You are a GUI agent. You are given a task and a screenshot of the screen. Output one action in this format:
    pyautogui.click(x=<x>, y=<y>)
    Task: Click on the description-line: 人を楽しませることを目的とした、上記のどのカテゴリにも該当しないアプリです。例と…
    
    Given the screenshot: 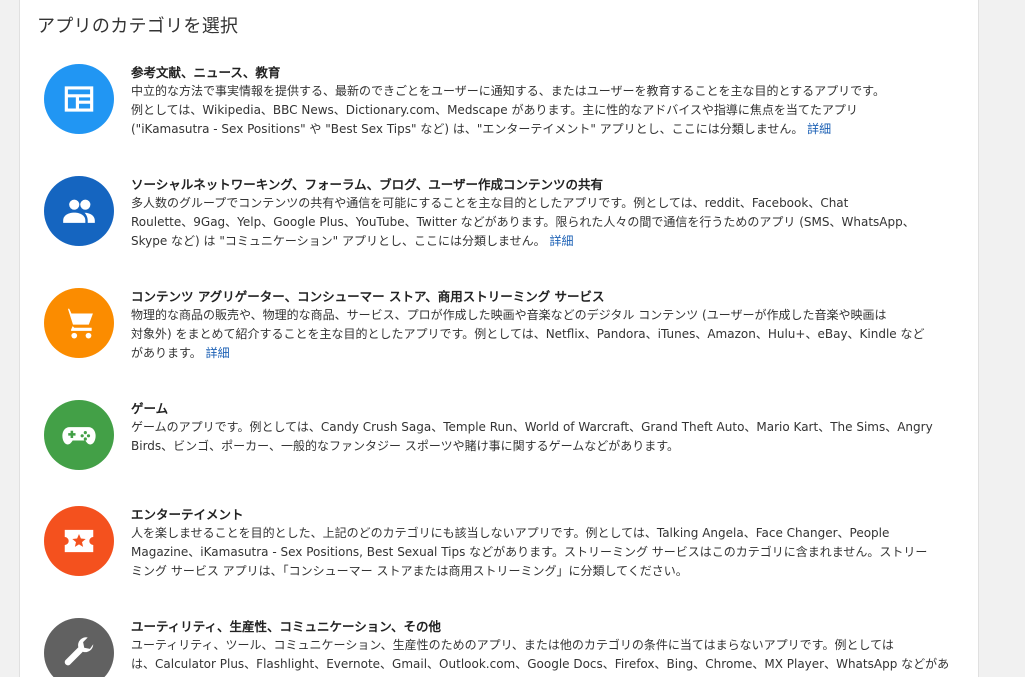 What is the action you would take?
    pyautogui.click(x=510, y=533)
    